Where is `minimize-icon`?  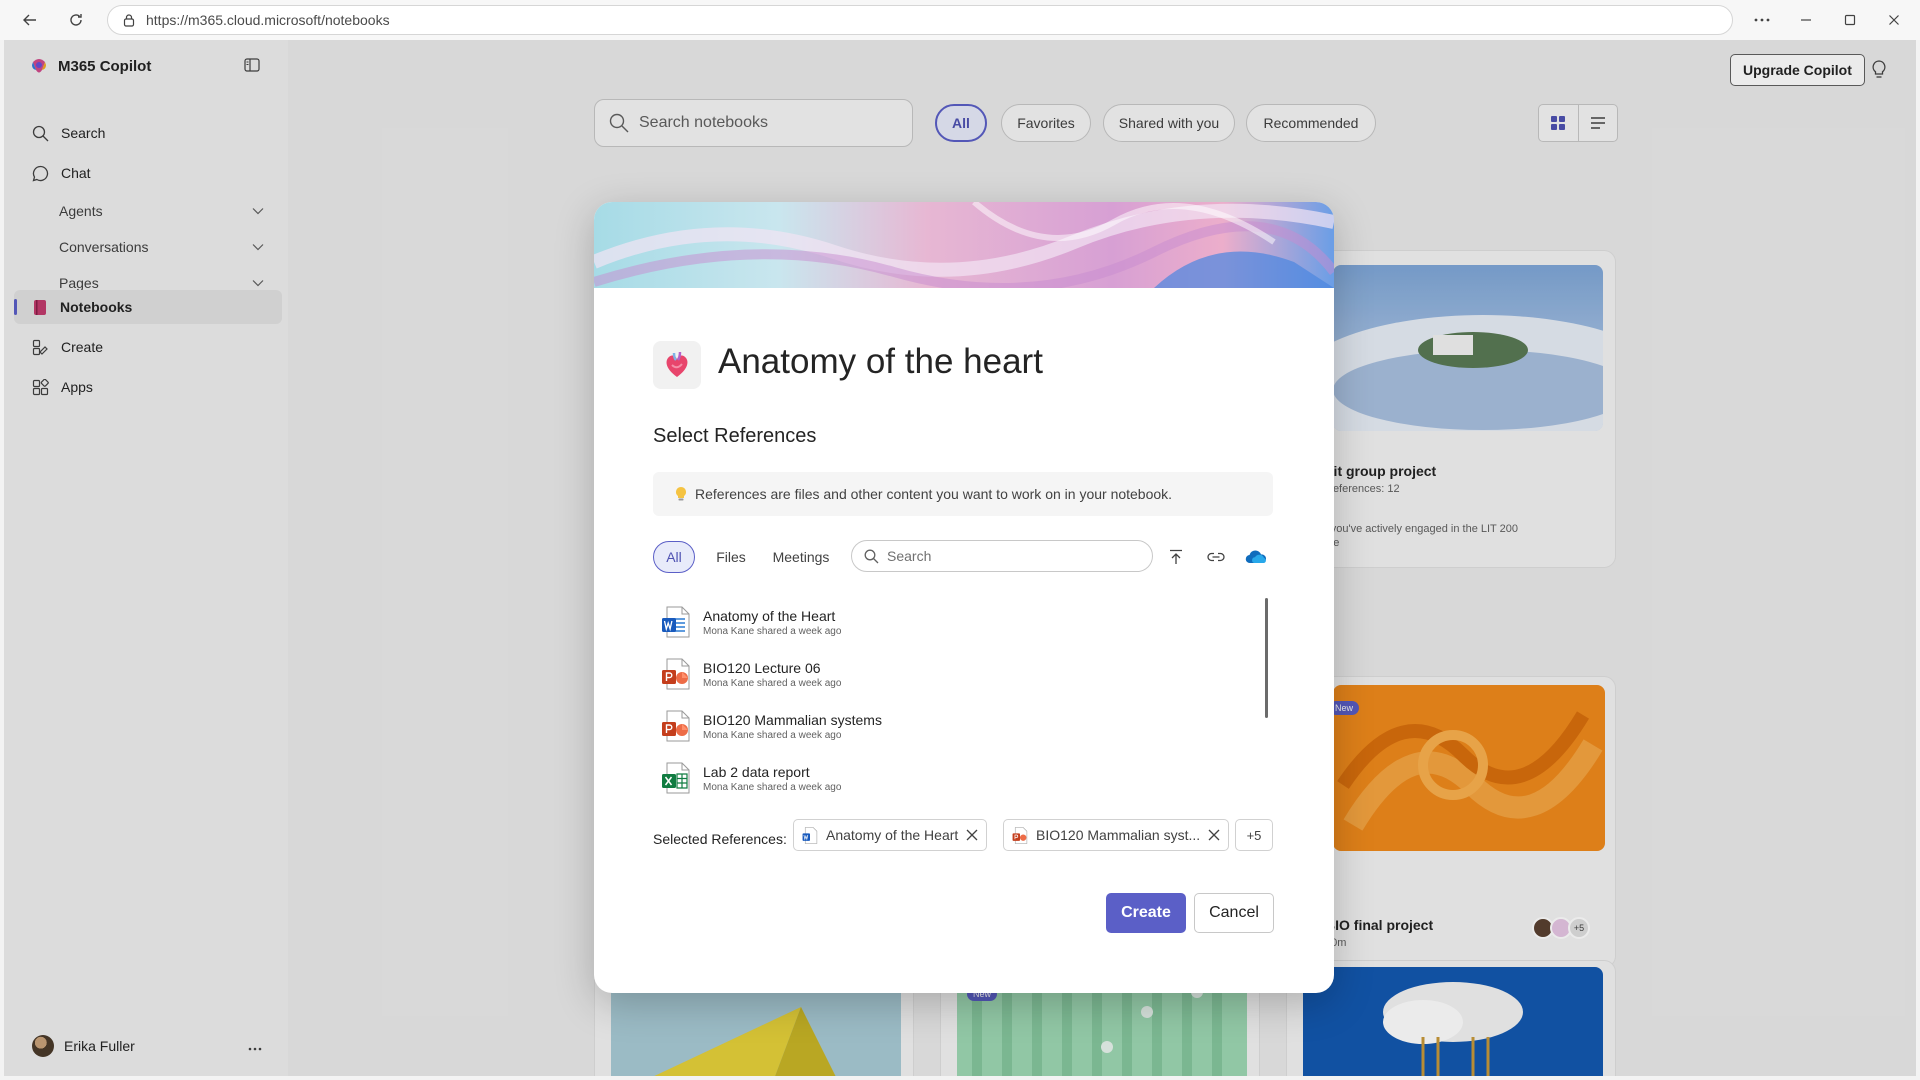
minimize-icon is located at coordinates (1806, 20).